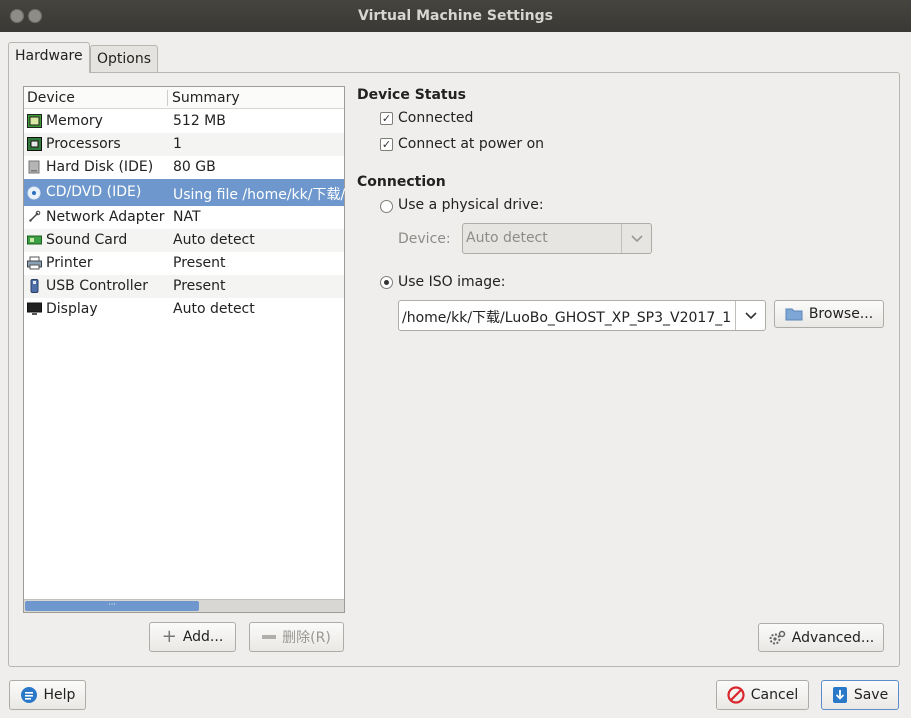  I want to click on device-row-hard-disk: Hard Disk (IDE) 80 GB, so click(184, 167).